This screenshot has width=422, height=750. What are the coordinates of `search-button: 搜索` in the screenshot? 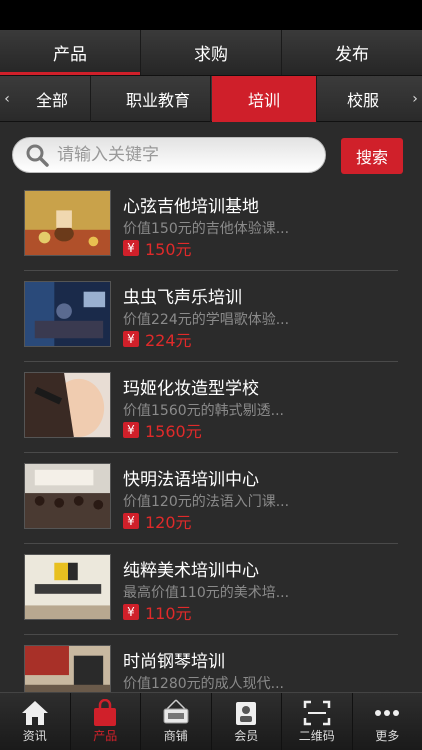 It's located at (372, 156).